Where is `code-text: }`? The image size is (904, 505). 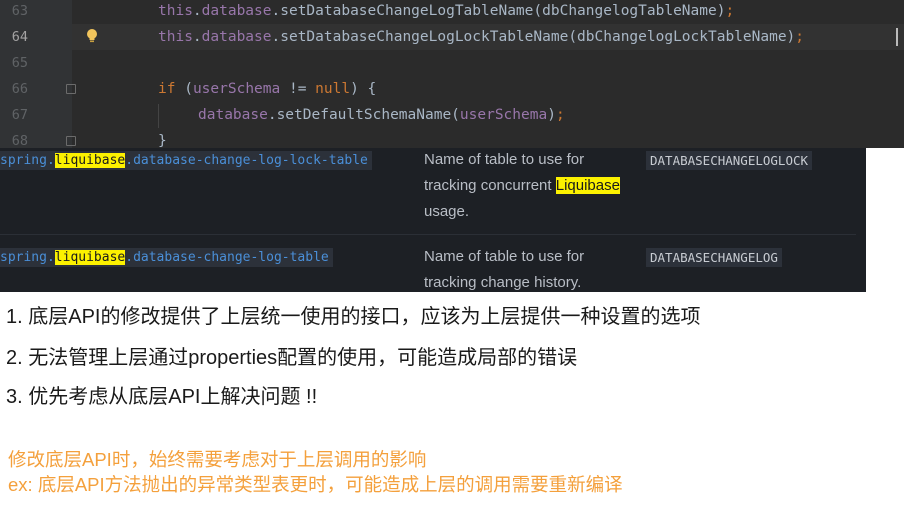 code-text: } is located at coordinates (162, 138).